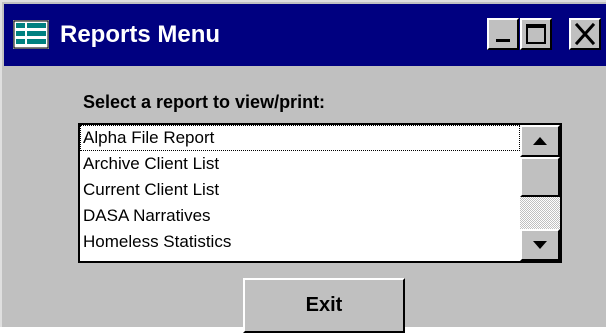 The image size is (606, 333). Describe the element at coordinates (503, 40) in the screenshot. I see `minimize-icon` at that location.